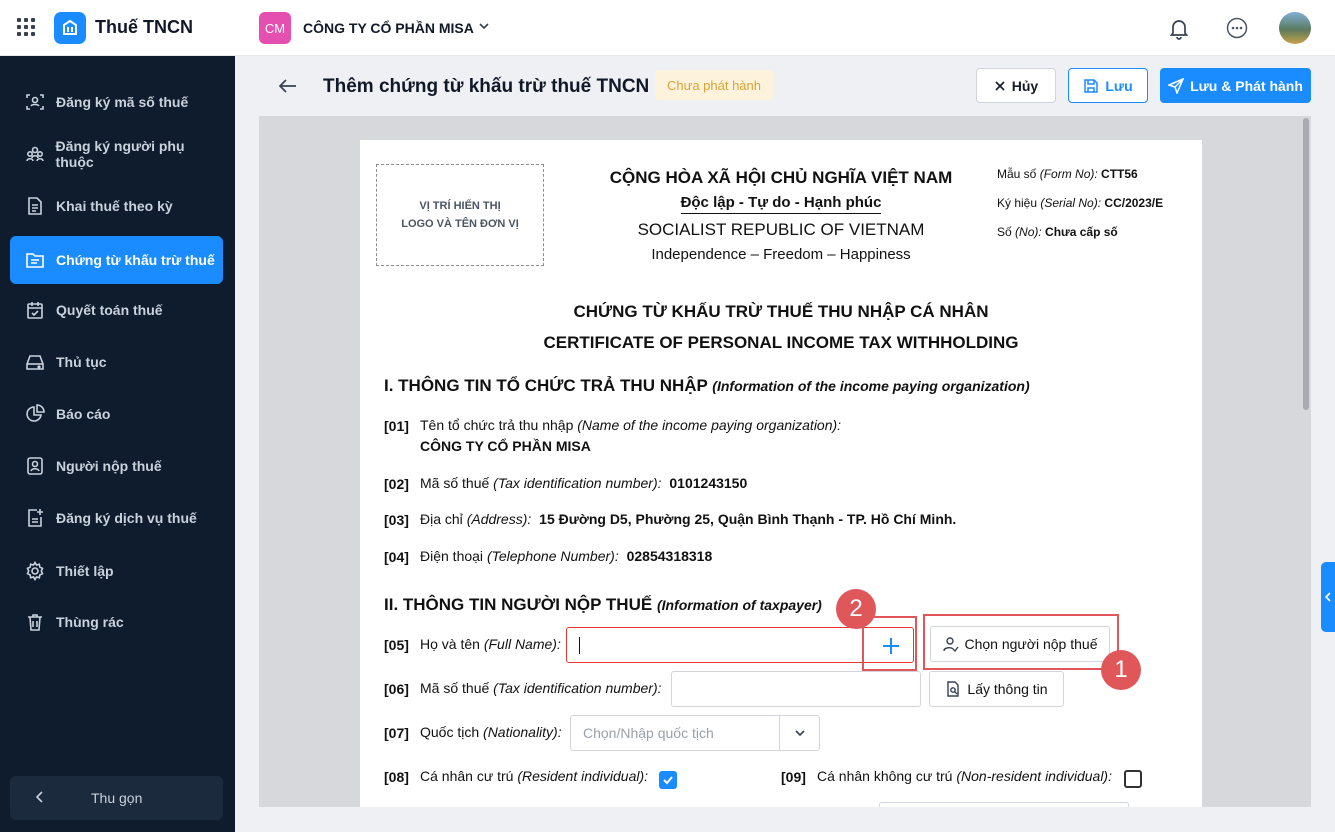  Describe the element at coordinates (953, 689) in the screenshot. I see `doc-search-icon` at that location.